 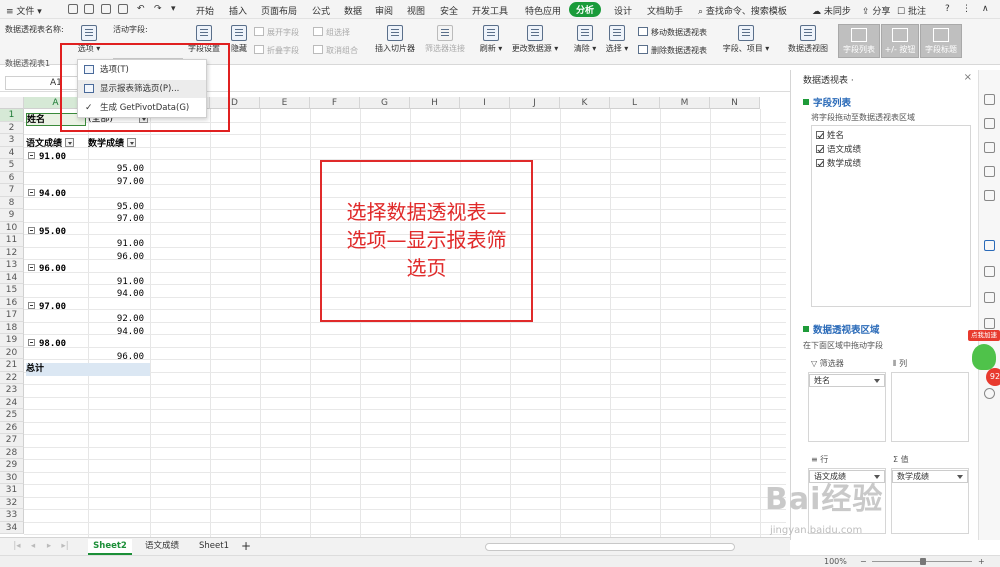 What do you see at coordinates (635, 103) in the screenshot?
I see `column-header-l: L` at bounding box center [635, 103].